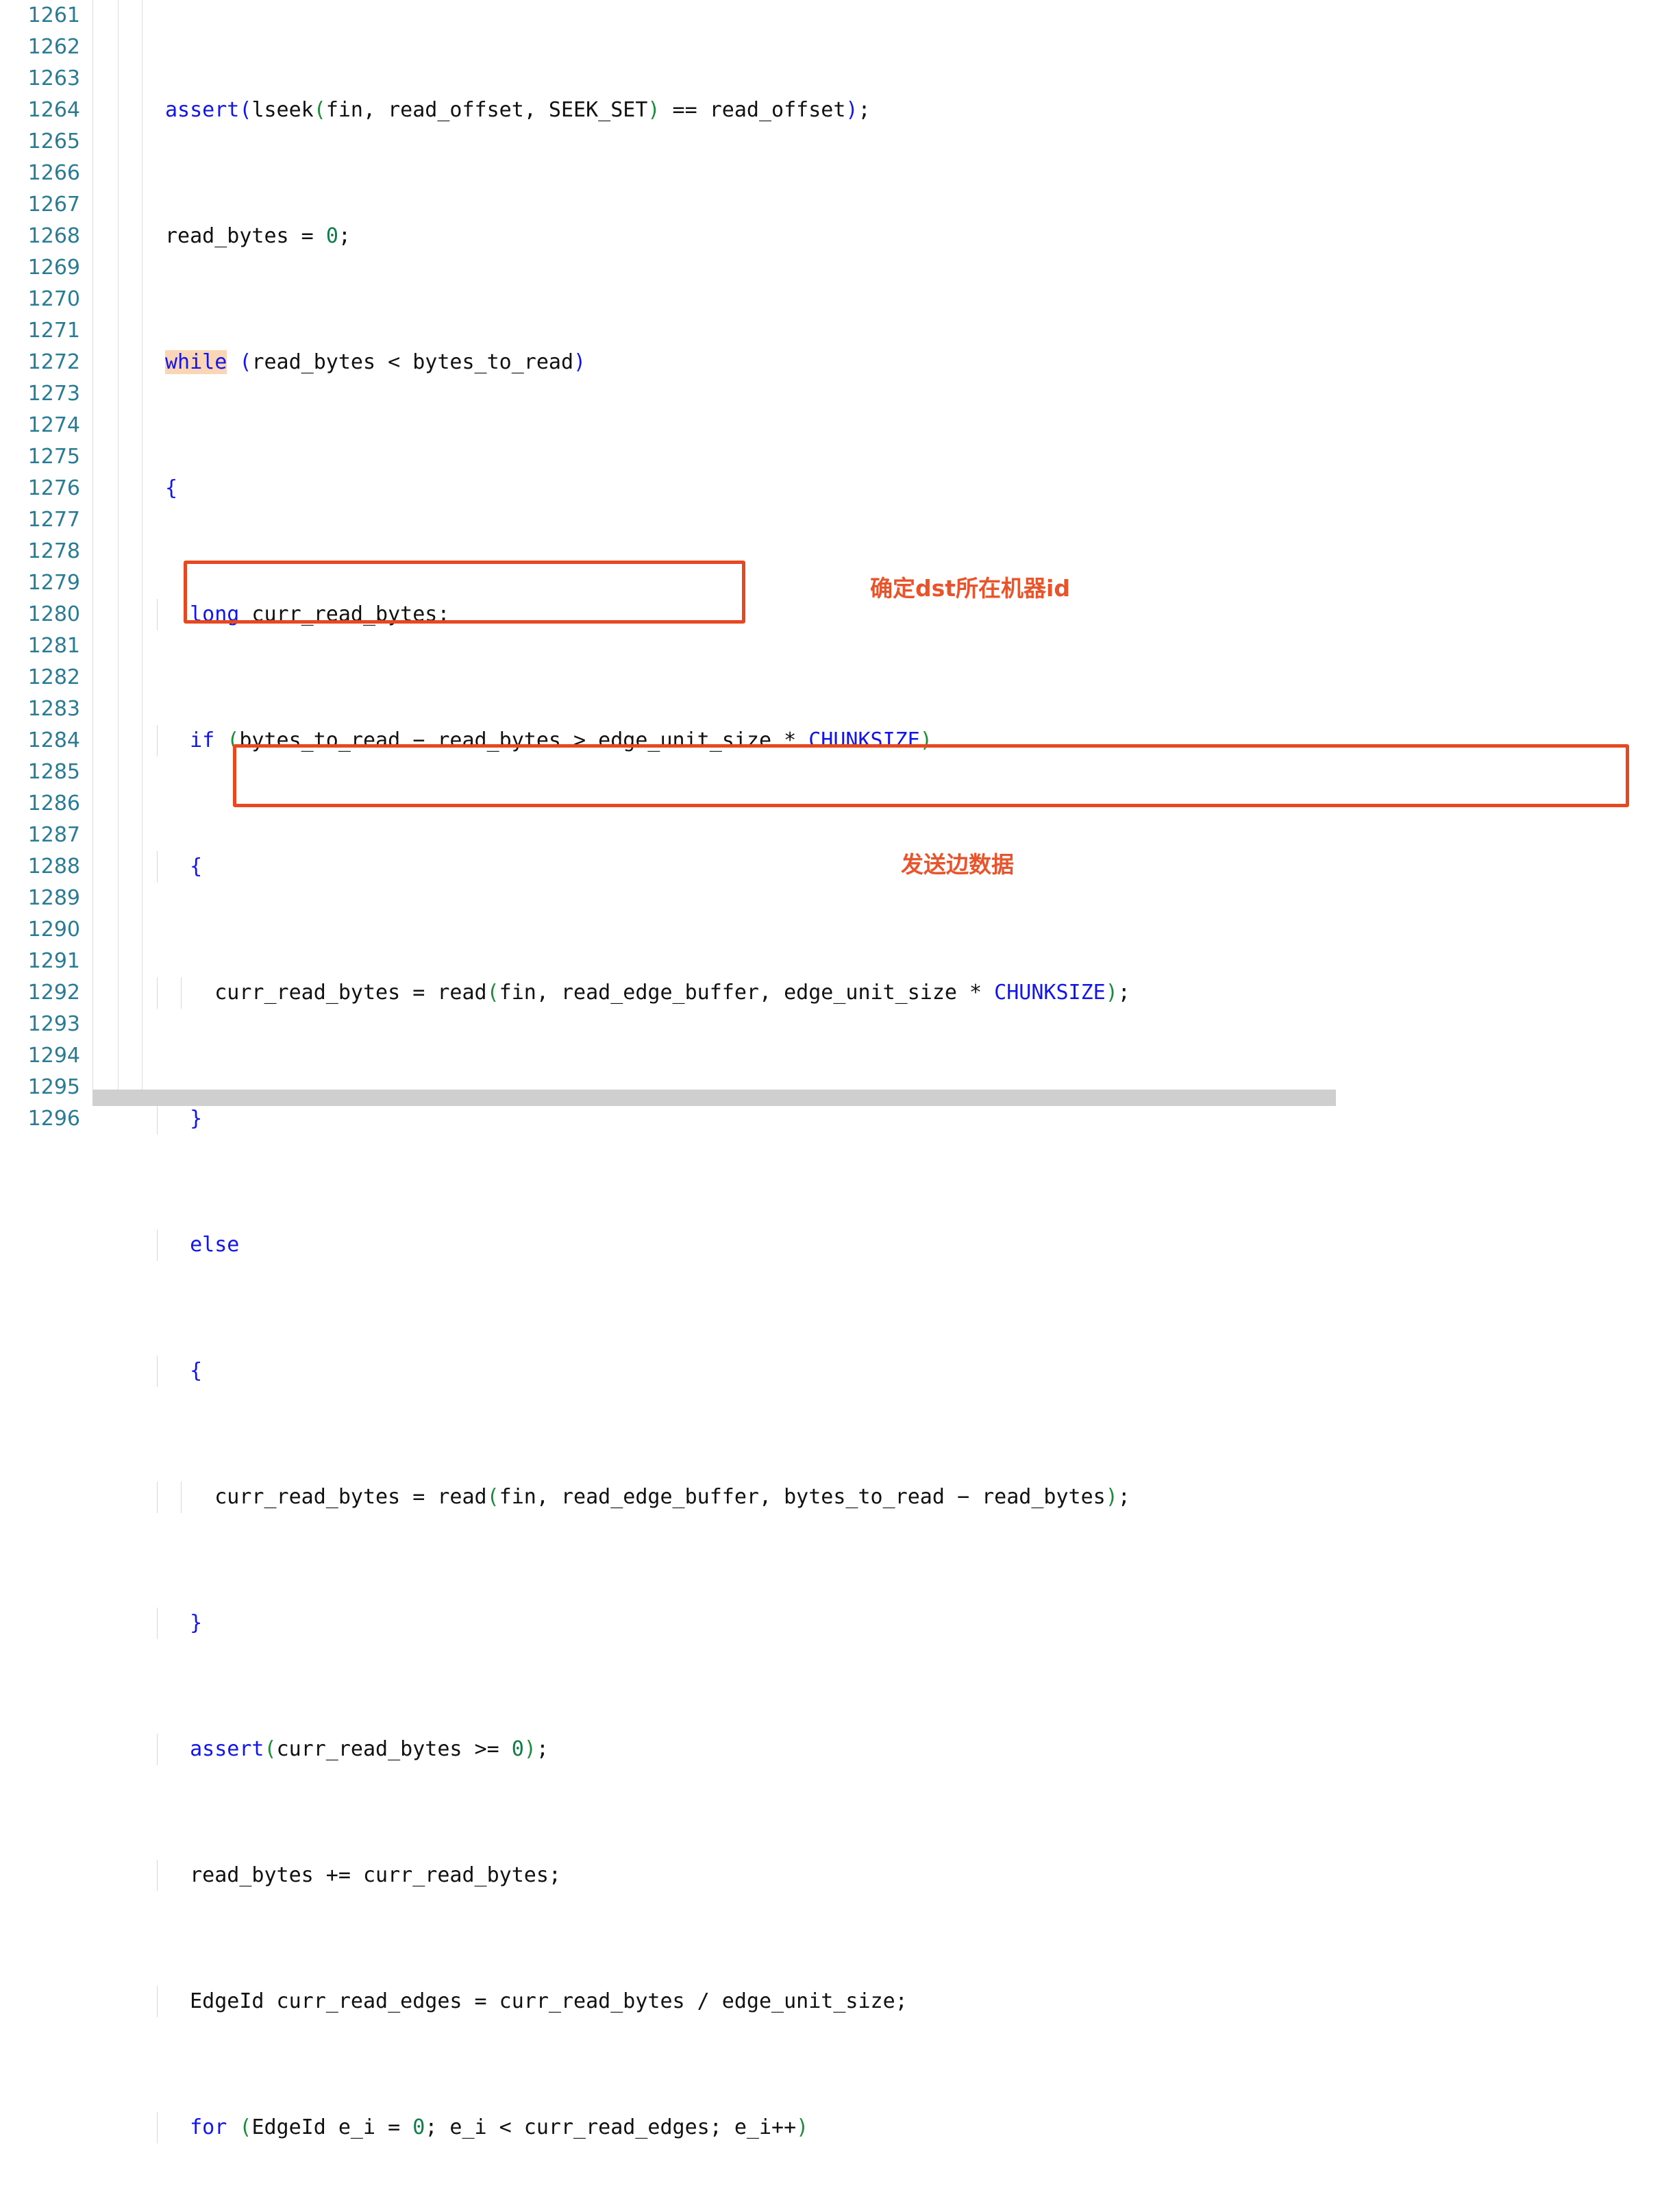 The height and width of the screenshot is (2212, 1662). Describe the element at coordinates (53, 677) in the screenshot. I see `line-number: 1282` at that location.